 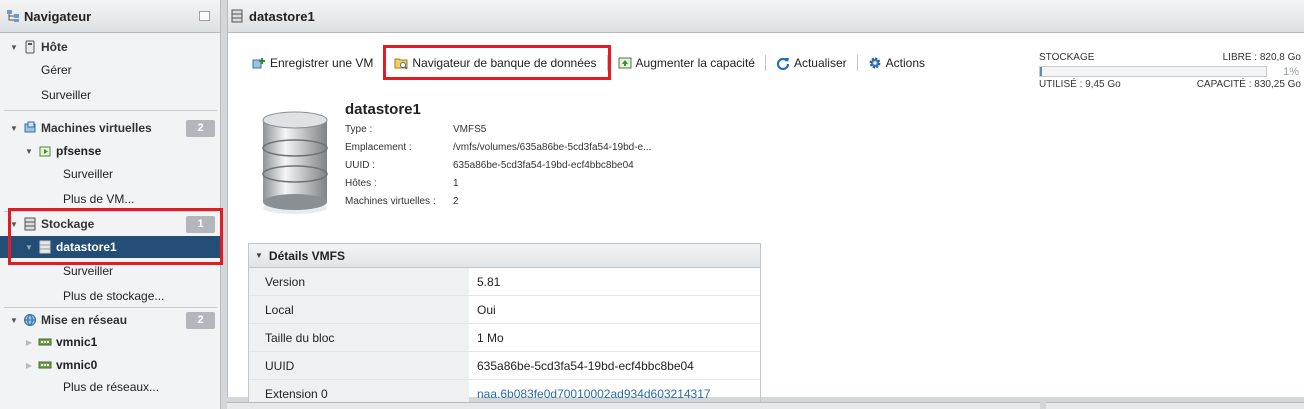 I want to click on nav-host-monitor: Surveiller, so click(x=110, y=95).